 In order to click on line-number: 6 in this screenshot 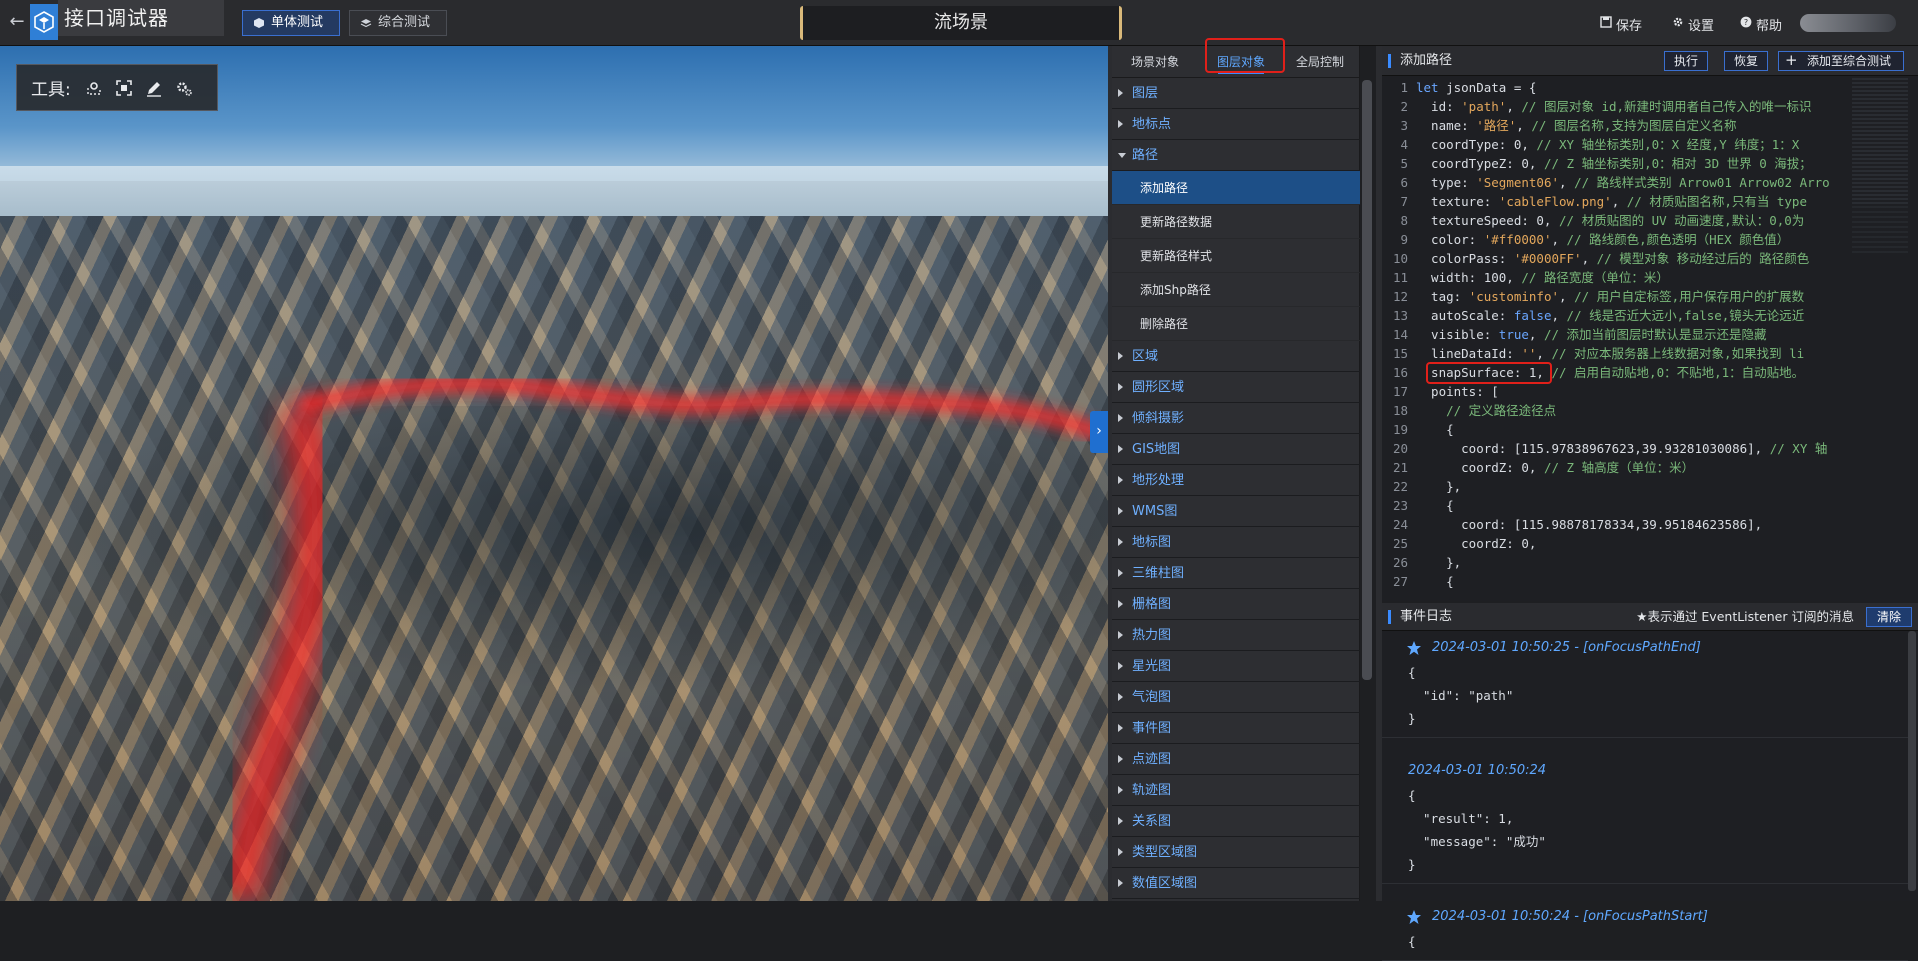, I will do `click(1404, 182)`.